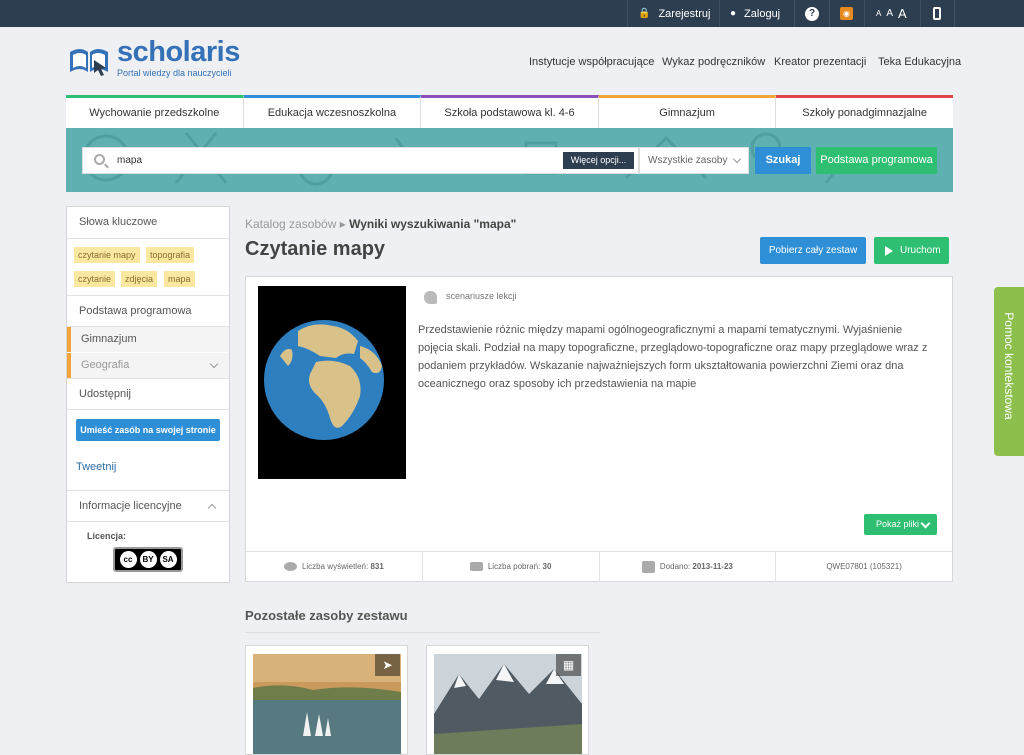  I want to click on chevron-up-icon, so click(212, 508).